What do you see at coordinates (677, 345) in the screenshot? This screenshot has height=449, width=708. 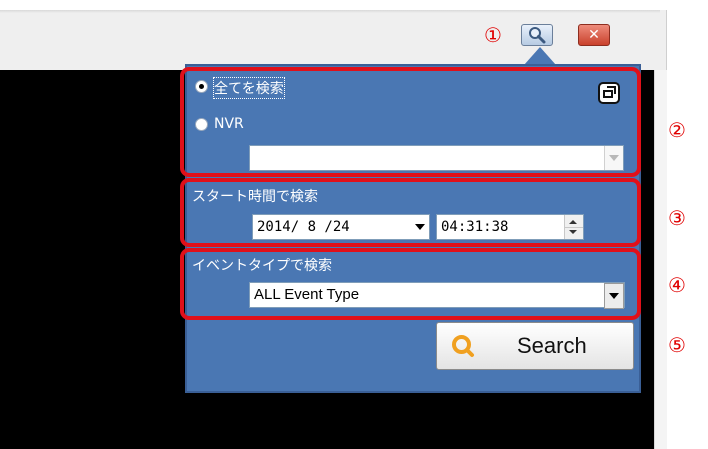 I see `callout-5: ⑤` at bounding box center [677, 345].